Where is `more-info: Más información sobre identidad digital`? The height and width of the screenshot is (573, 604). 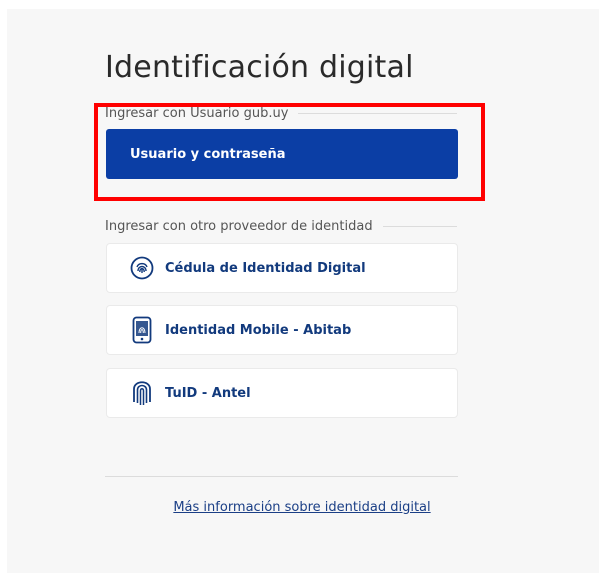
more-info: Más información sobre identidad digital is located at coordinates (302, 505).